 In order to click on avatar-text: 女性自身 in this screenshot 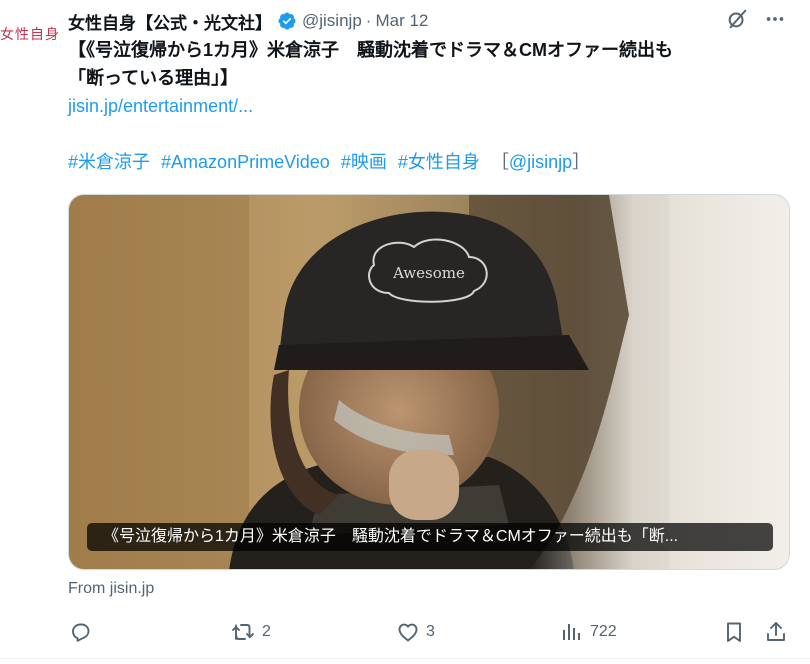, I will do `click(30, 35)`.